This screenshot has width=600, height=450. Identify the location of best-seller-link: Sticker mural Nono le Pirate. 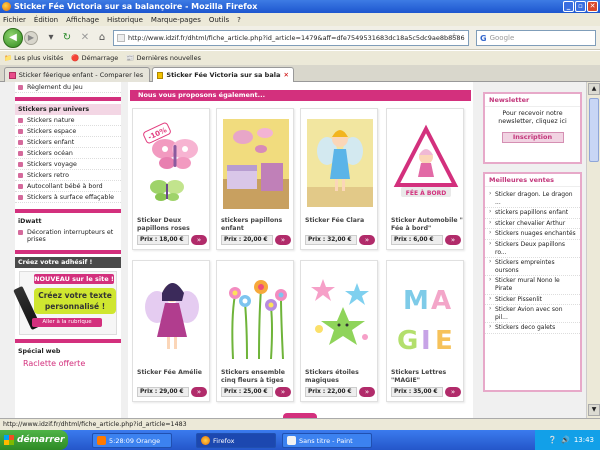
(532, 285).